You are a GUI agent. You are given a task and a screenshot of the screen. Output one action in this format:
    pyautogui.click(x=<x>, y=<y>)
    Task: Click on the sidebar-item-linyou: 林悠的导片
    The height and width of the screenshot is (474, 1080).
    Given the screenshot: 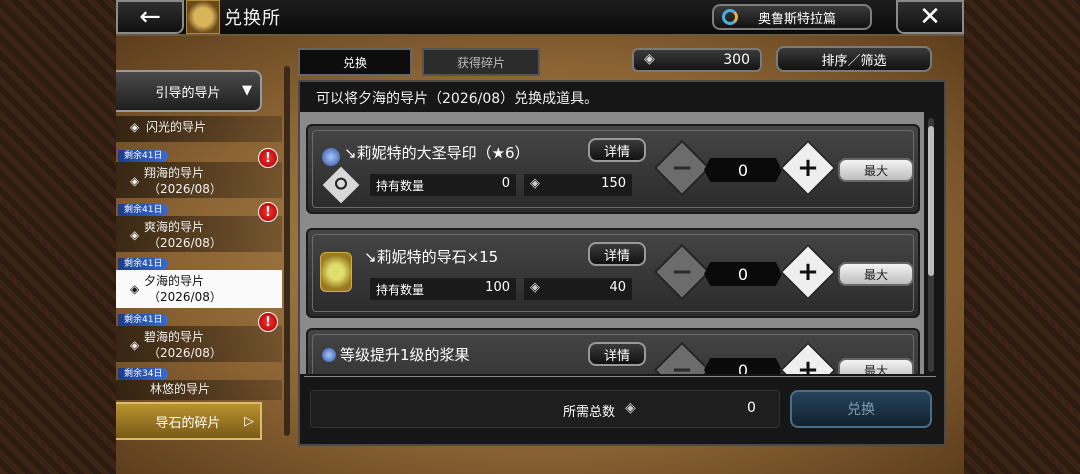 What is the action you would take?
    pyautogui.click(x=199, y=390)
    